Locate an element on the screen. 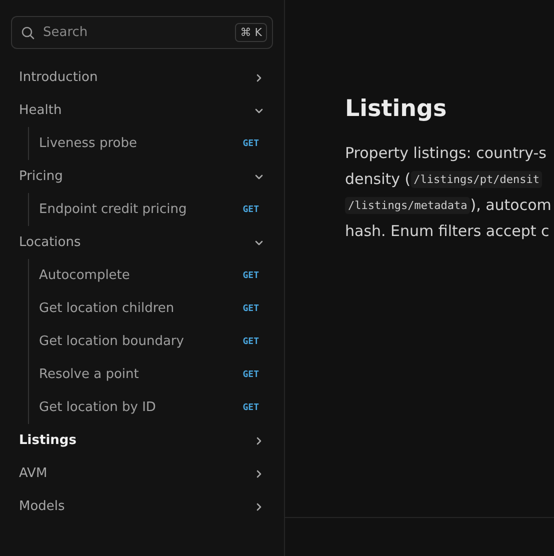 The width and height of the screenshot is (554, 556). nav-item: AVM is located at coordinates (142, 473).